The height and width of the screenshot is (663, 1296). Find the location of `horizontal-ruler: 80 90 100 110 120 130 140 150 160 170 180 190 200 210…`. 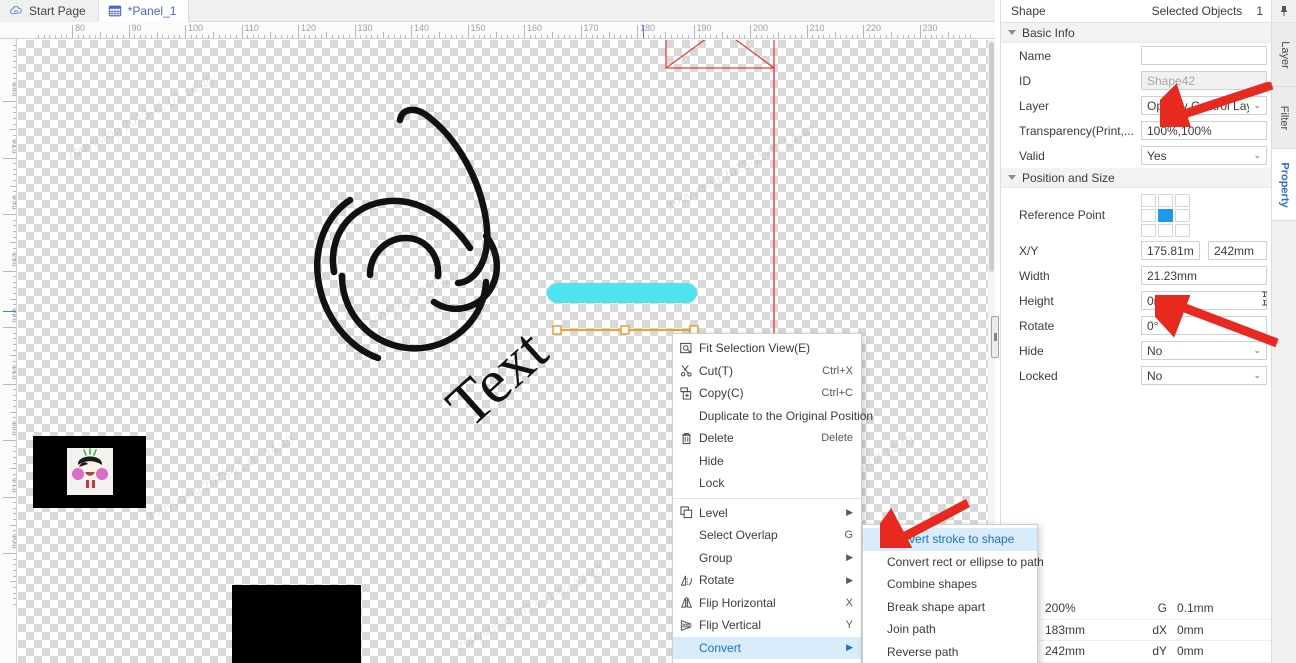

horizontal-ruler: 80 90 100 110 120 130 140 150 160 170 180 190 200 210… is located at coordinates (497, 30).